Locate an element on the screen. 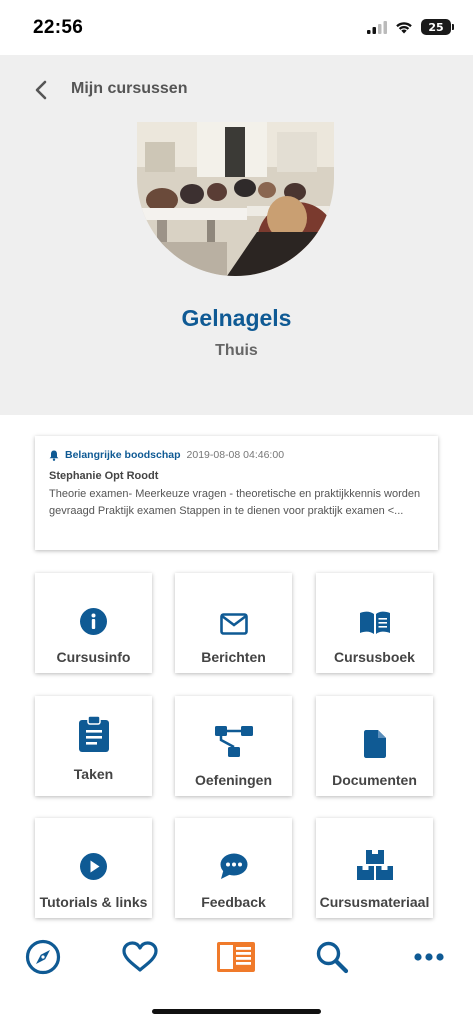  wifi-icon is located at coordinates (404, 28).